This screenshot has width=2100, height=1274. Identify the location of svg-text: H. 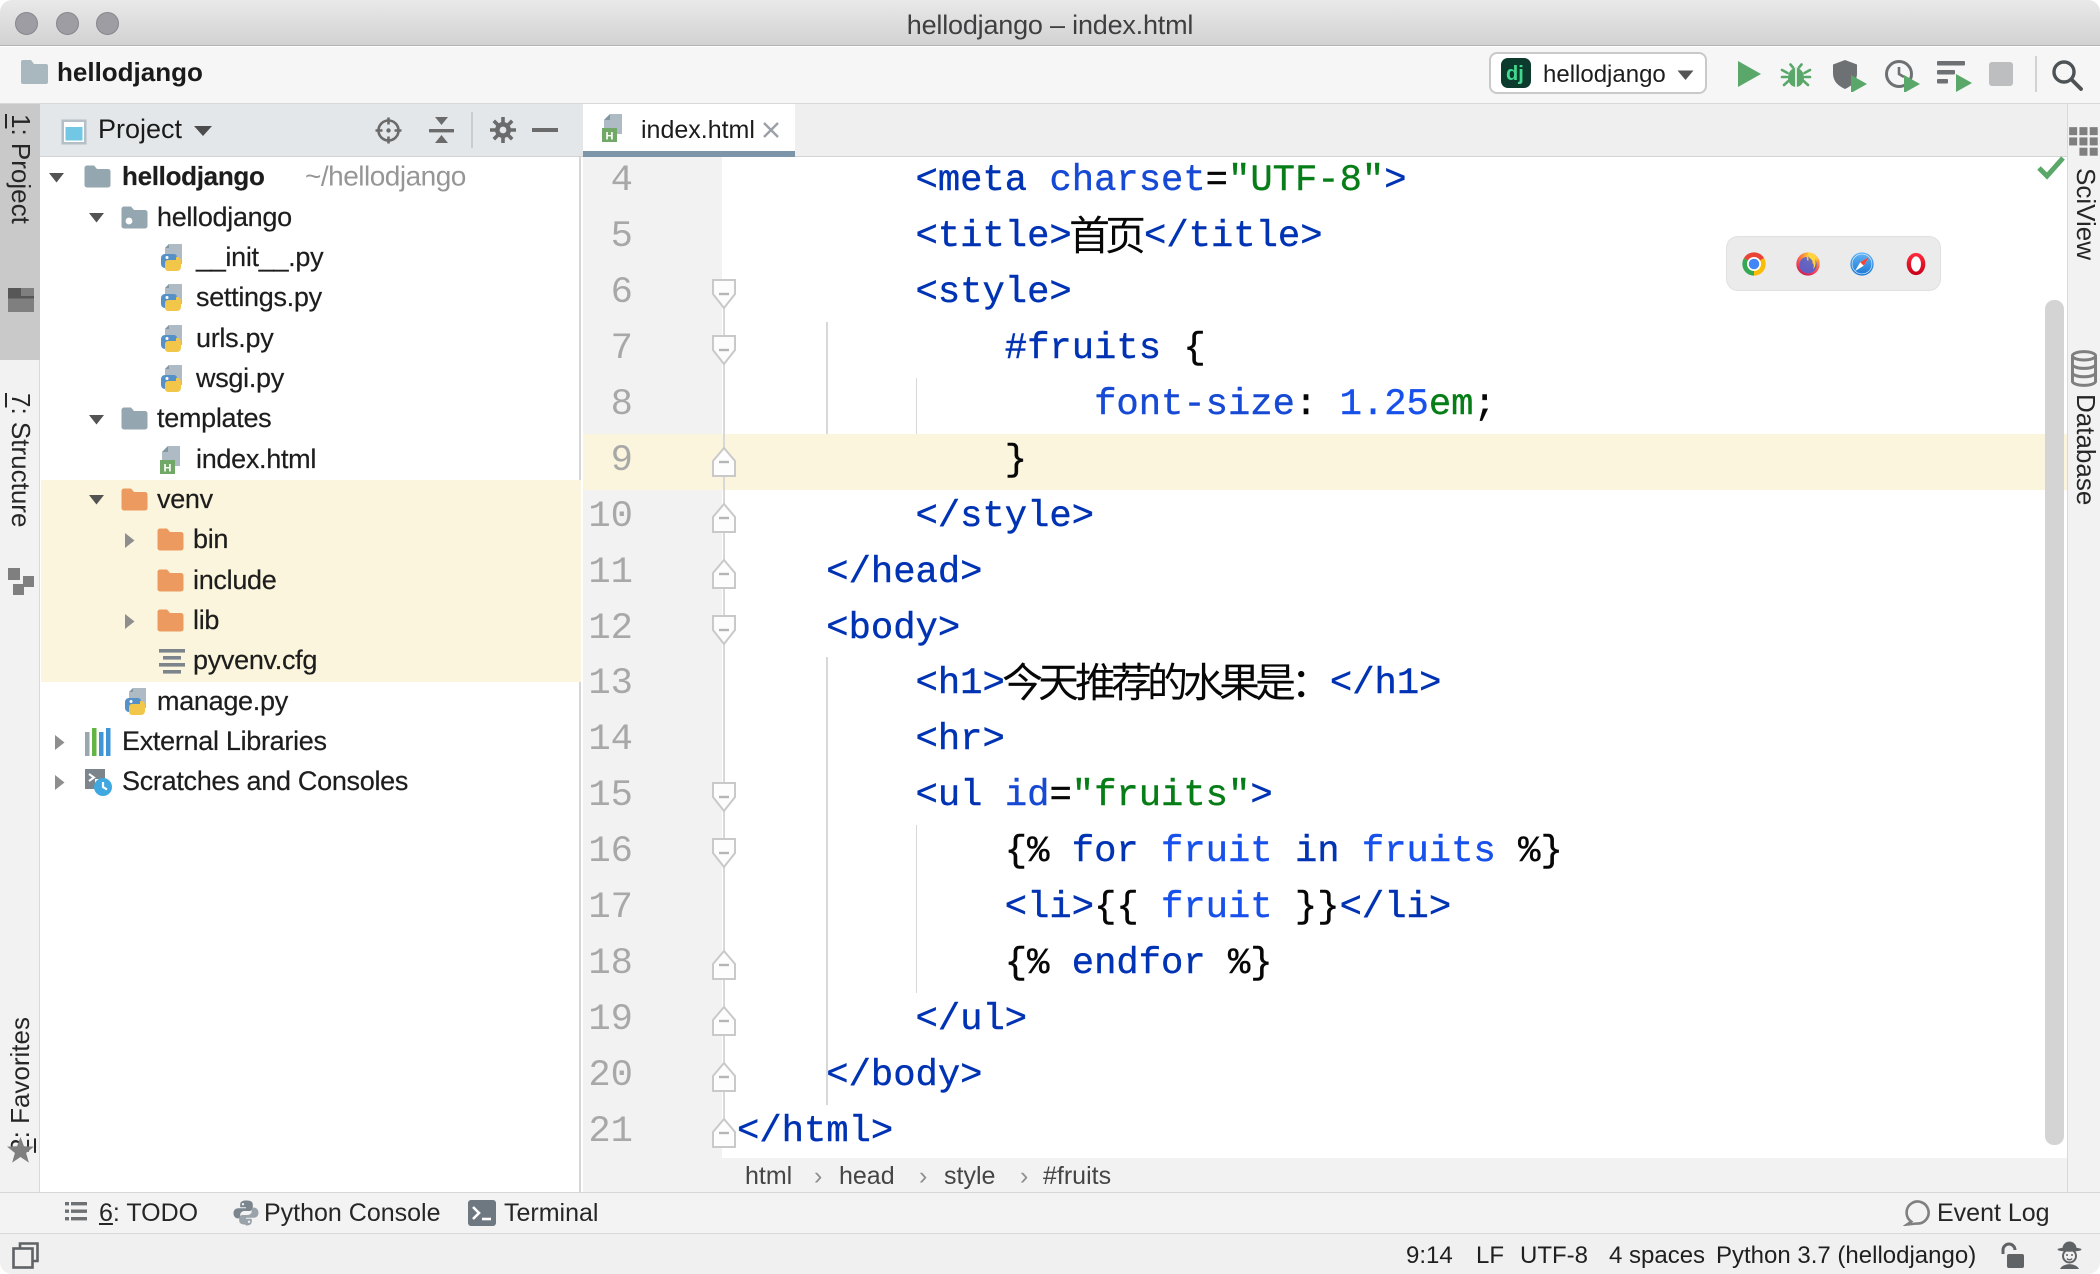
(610, 137).